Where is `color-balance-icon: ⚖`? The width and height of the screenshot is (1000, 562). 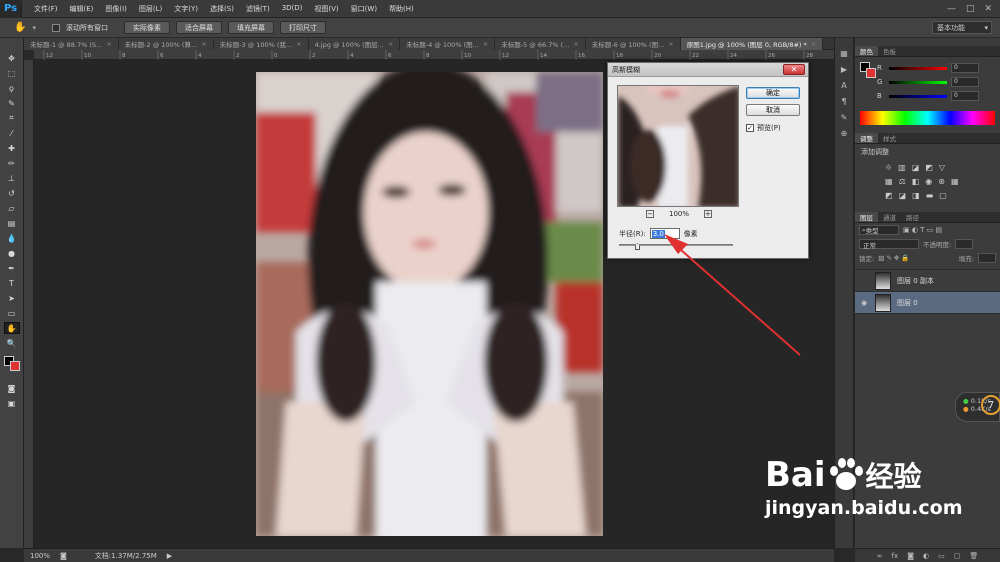
color-balance-icon: ⚖ is located at coordinates (902, 181).